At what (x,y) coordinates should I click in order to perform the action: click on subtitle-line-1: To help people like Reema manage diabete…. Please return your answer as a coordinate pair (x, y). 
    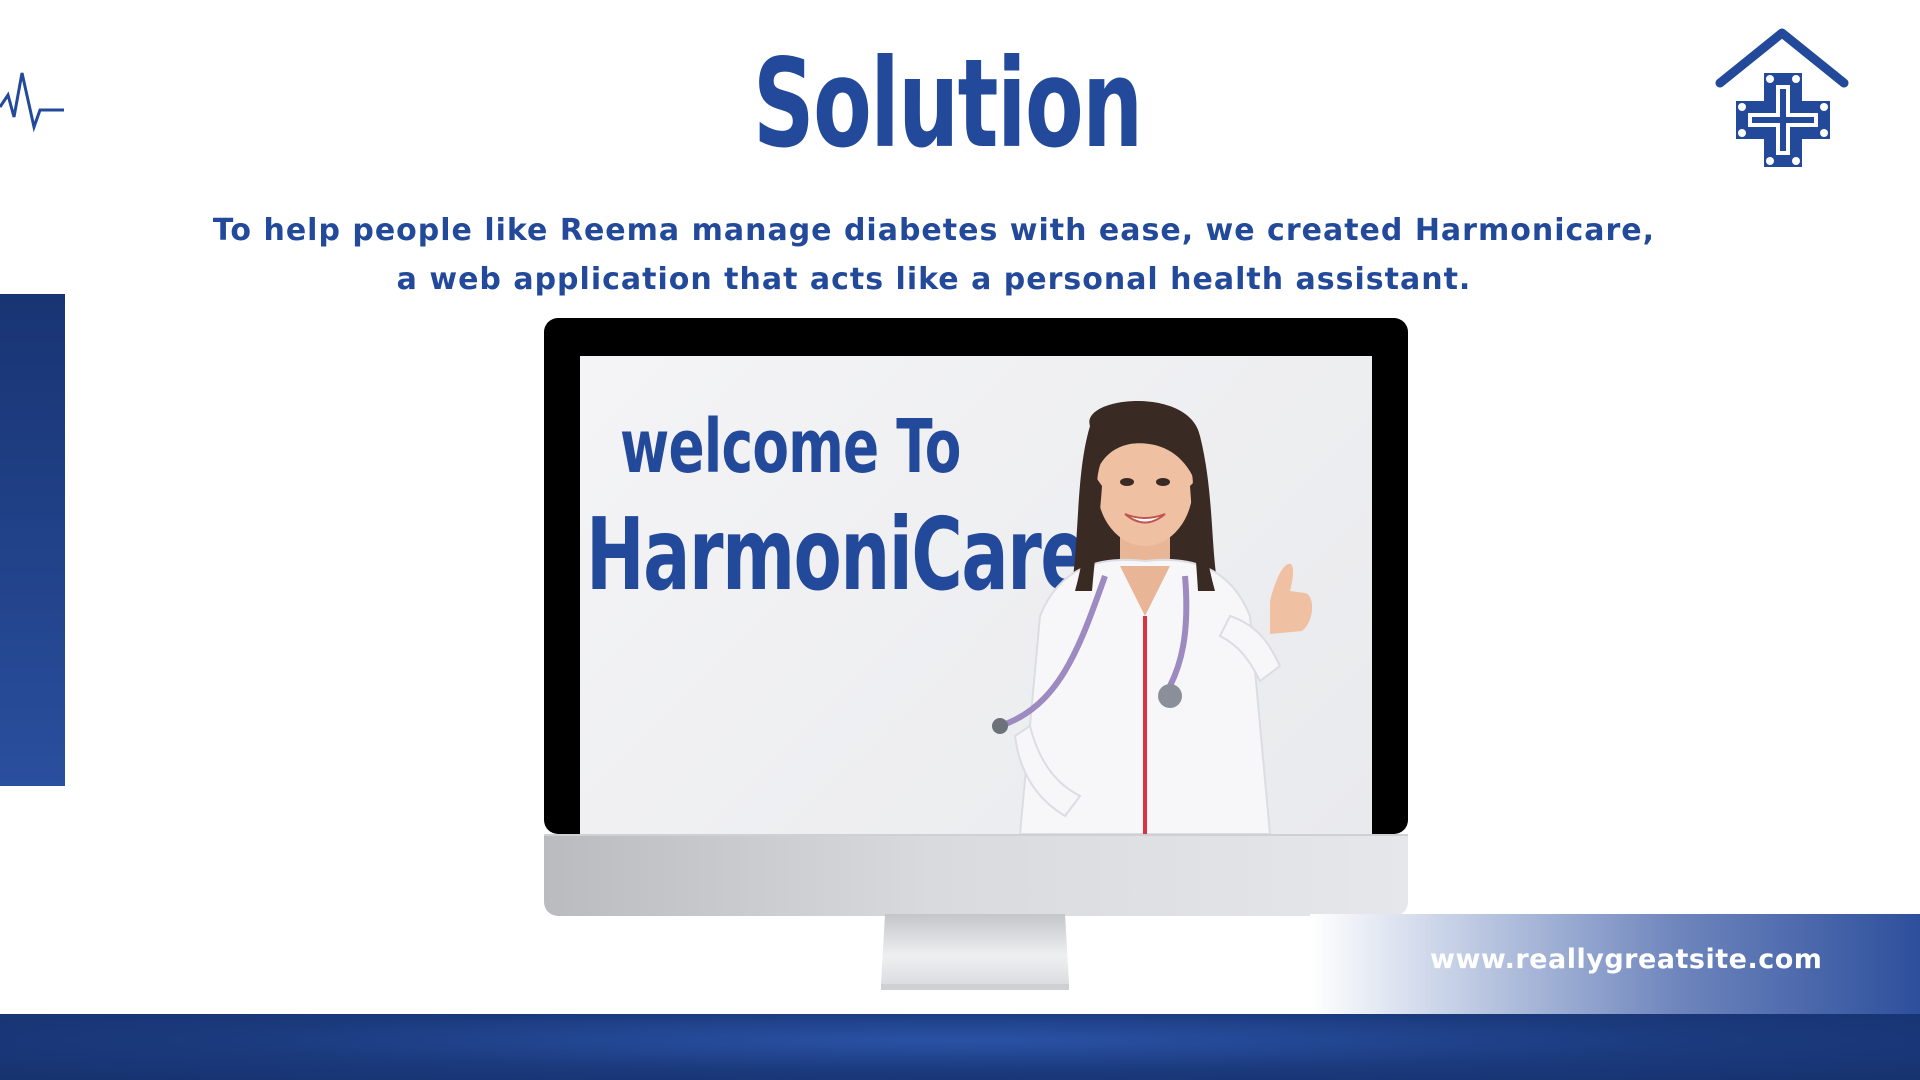
    Looking at the image, I should click on (934, 230).